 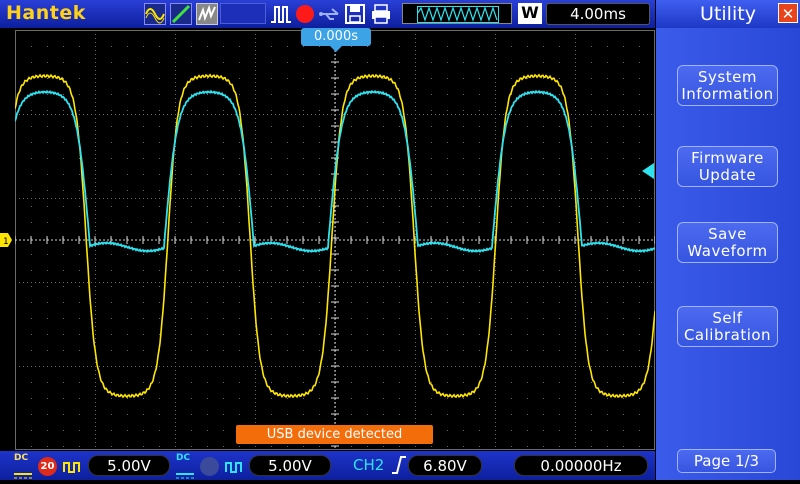 What do you see at coordinates (788, 13) in the screenshot?
I see `close-icon: ✕` at bounding box center [788, 13].